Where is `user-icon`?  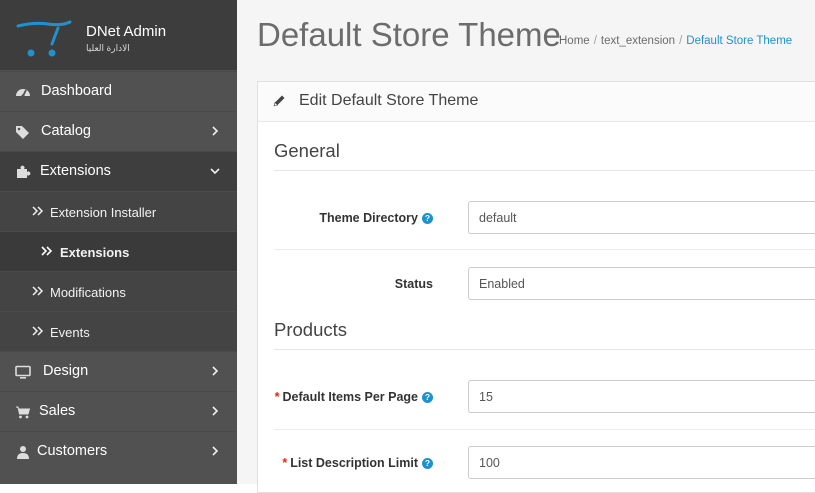
user-icon is located at coordinates (23, 452).